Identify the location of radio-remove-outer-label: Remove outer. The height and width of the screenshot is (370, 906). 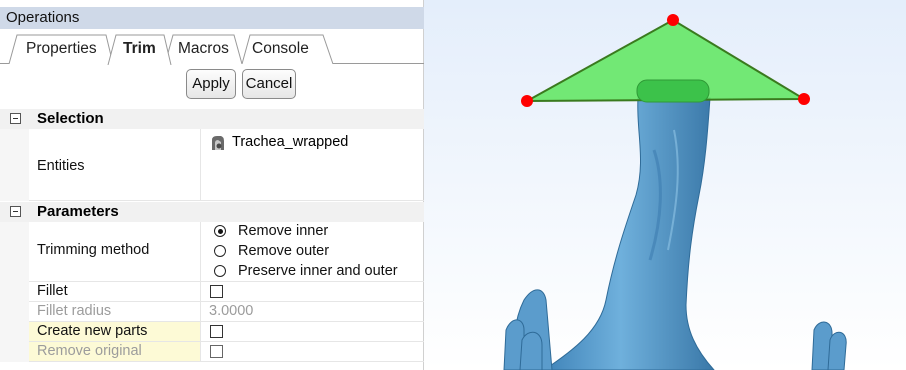
(284, 251).